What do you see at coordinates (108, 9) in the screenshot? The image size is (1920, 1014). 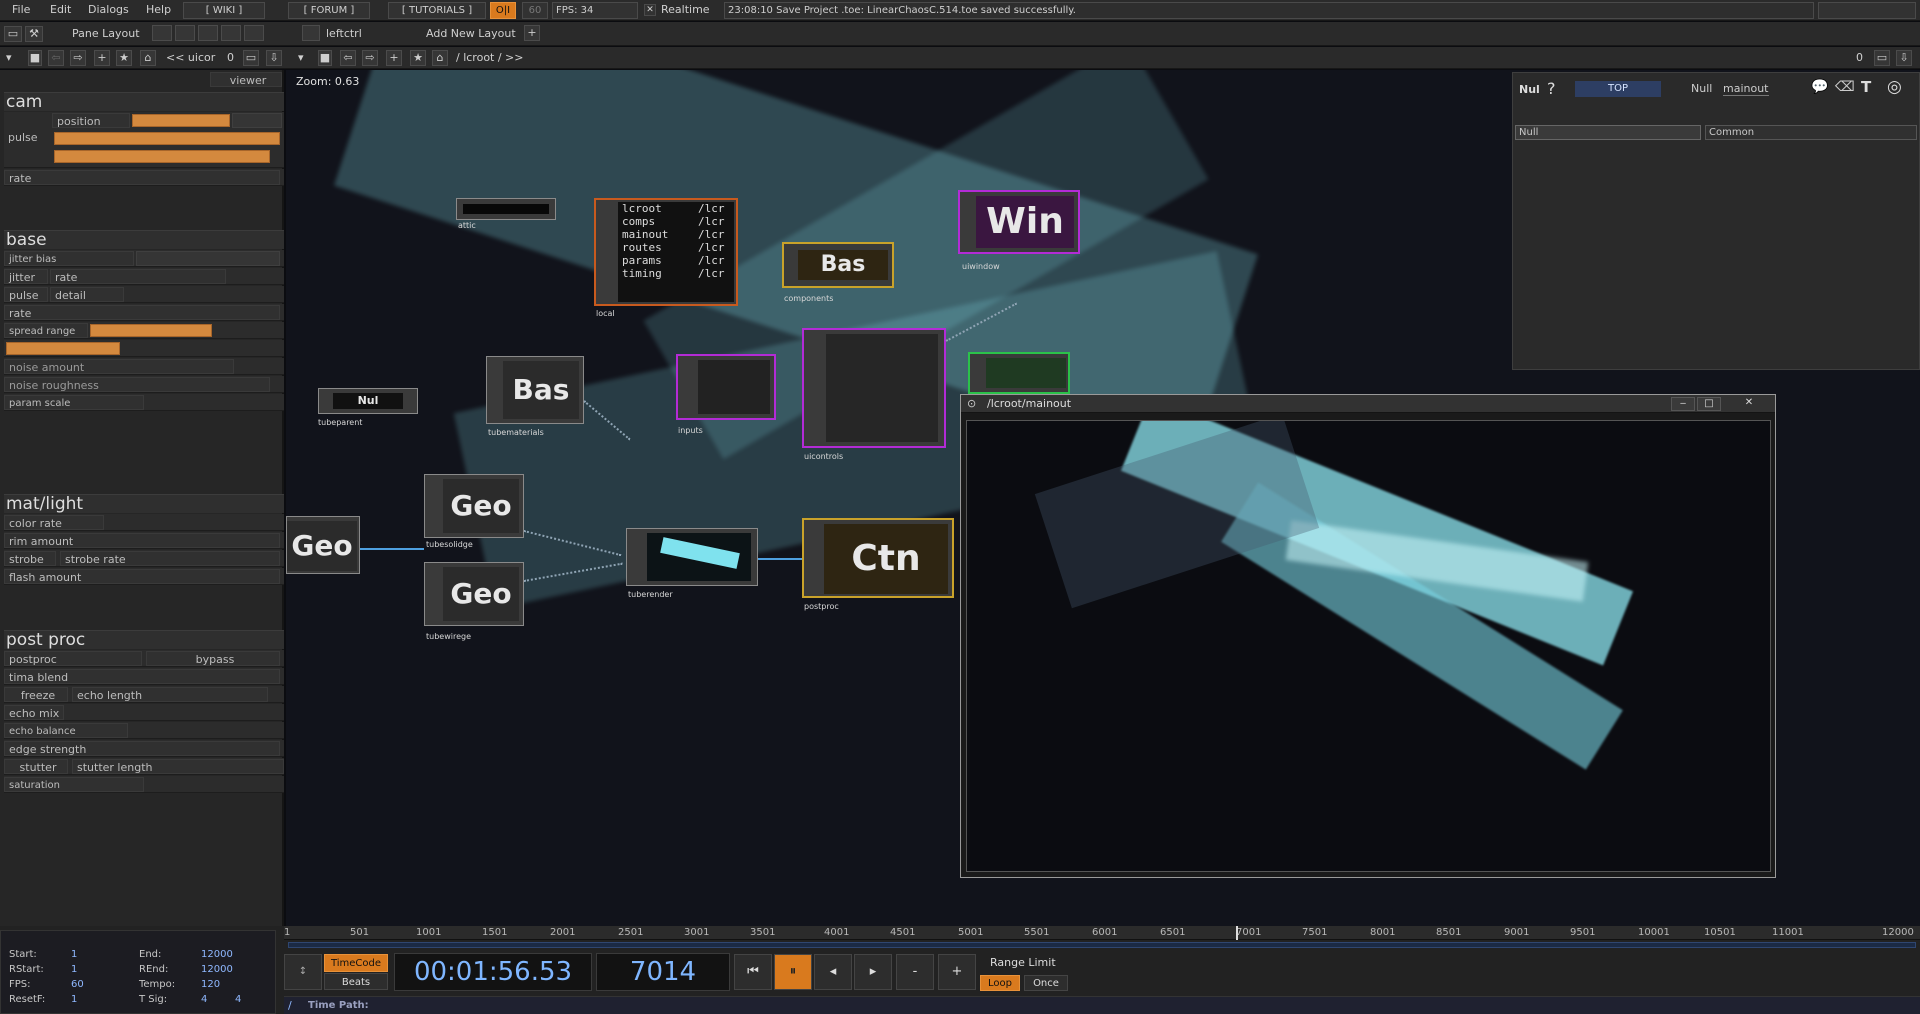 I see `menu-dialogs: Dialogs` at bounding box center [108, 9].